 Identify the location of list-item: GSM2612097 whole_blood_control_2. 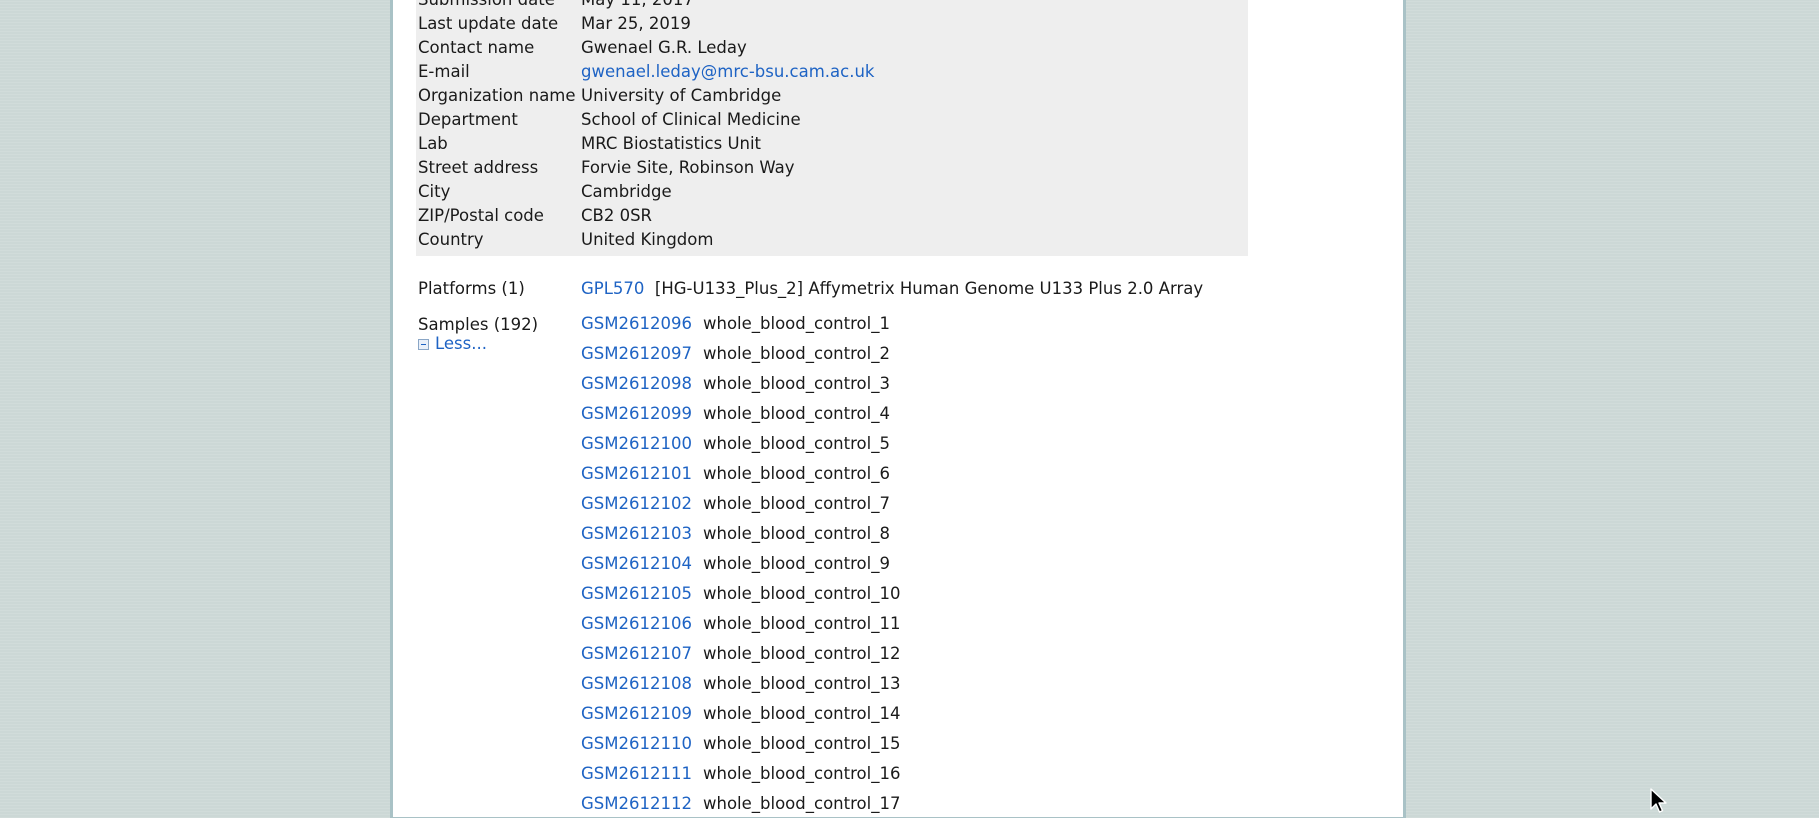
(740, 354).